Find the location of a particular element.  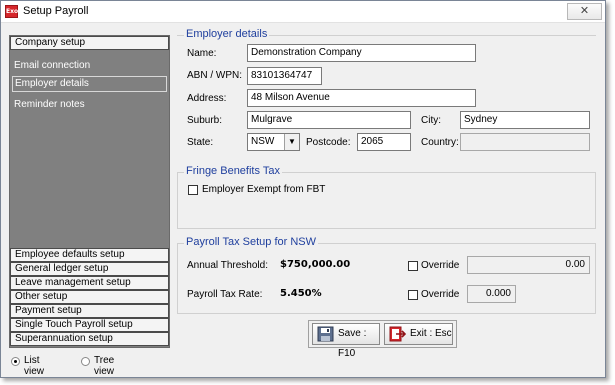

name-label: Name: is located at coordinates (202, 53).